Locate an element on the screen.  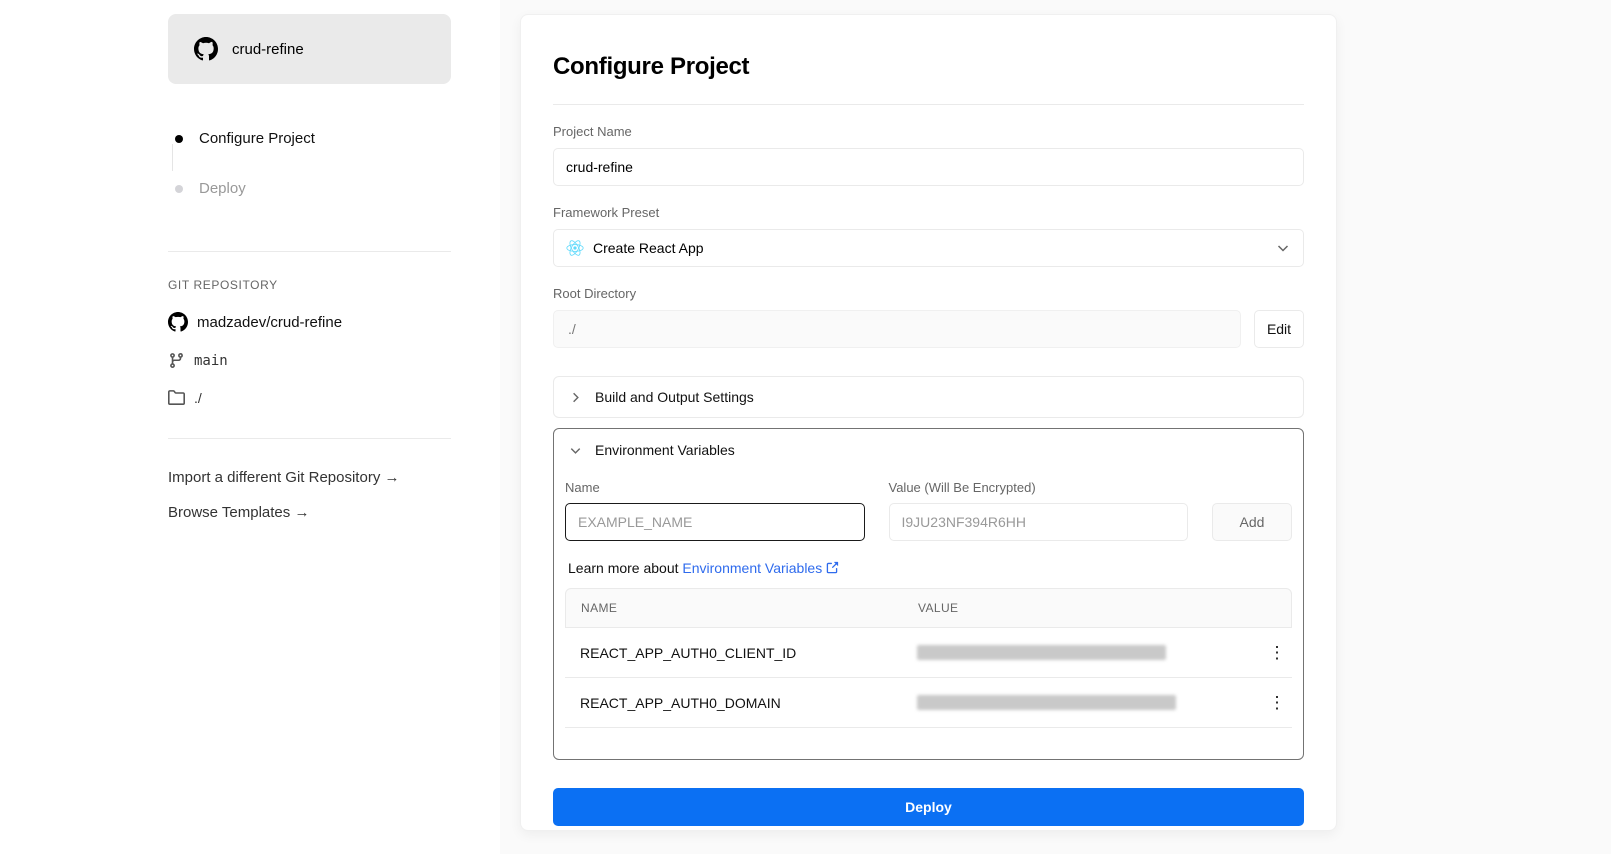
table-row: REACT_APP_AUTH0_CLIENT_ID ⋮ is located at coordinates (928, 653).